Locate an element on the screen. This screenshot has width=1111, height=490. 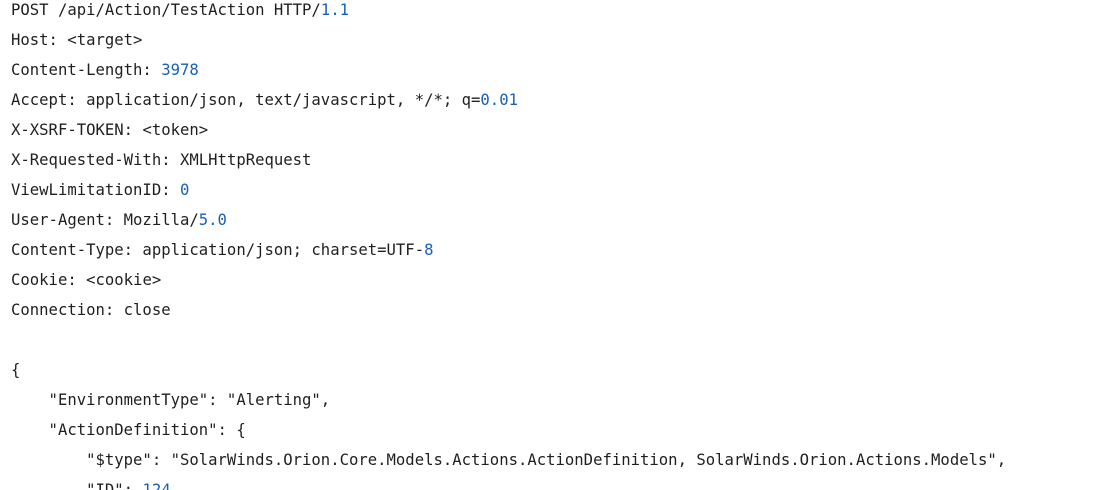
header-view-limitation-value: 0 is located at coordinates (185, 190).